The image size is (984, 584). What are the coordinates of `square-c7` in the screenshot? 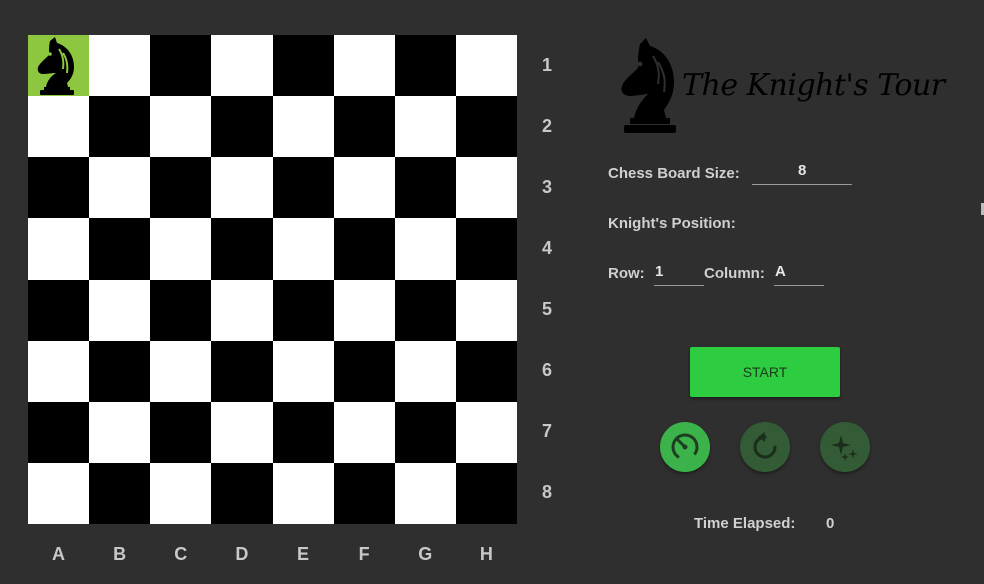 It's located at (181, 432).